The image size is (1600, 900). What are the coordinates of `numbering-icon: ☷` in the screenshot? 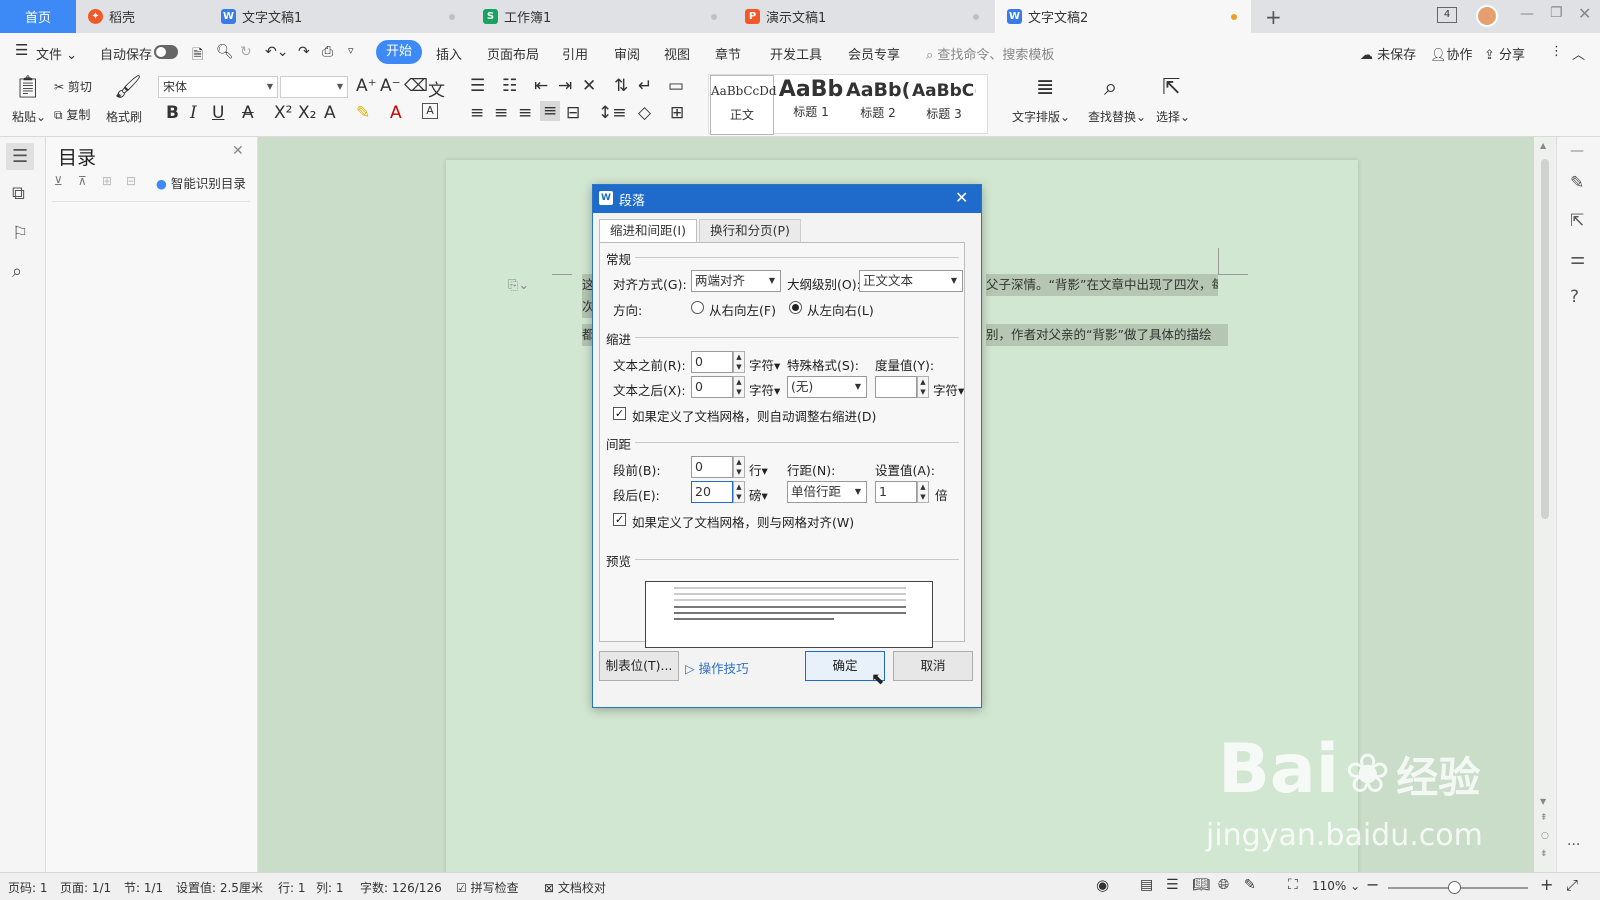 It's located at (509, 86).